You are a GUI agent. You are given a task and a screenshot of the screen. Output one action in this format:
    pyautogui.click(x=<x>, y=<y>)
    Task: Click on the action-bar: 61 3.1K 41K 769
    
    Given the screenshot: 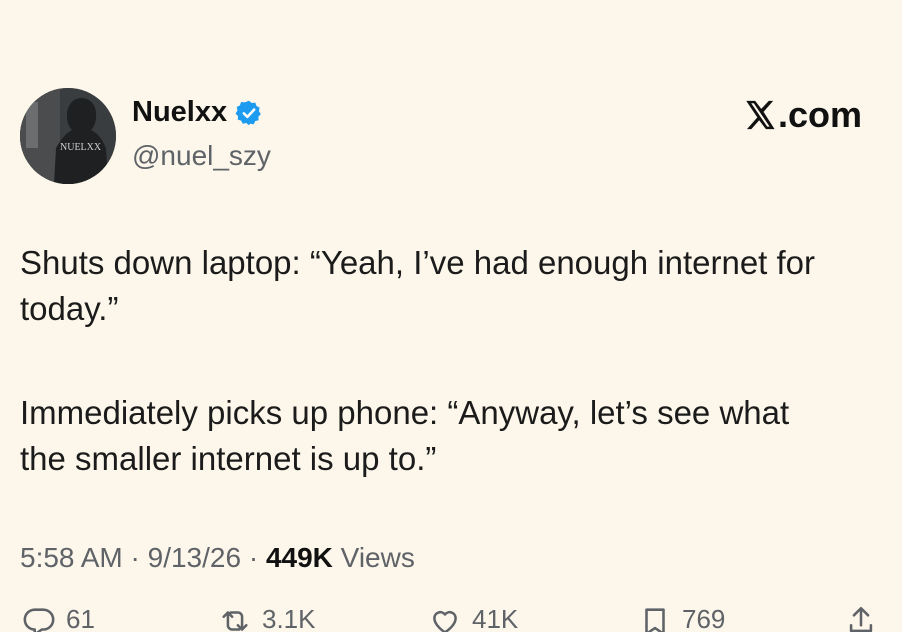 What is the action you would take?
    pyautogui.click(x=451, y=618)
    